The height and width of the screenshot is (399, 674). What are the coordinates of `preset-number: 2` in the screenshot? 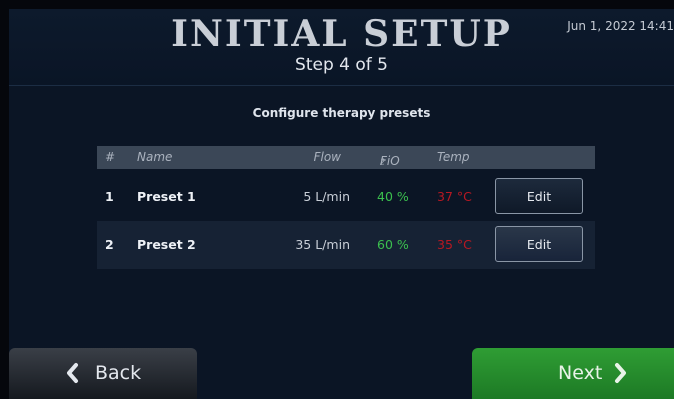 It's located at (109, 244).